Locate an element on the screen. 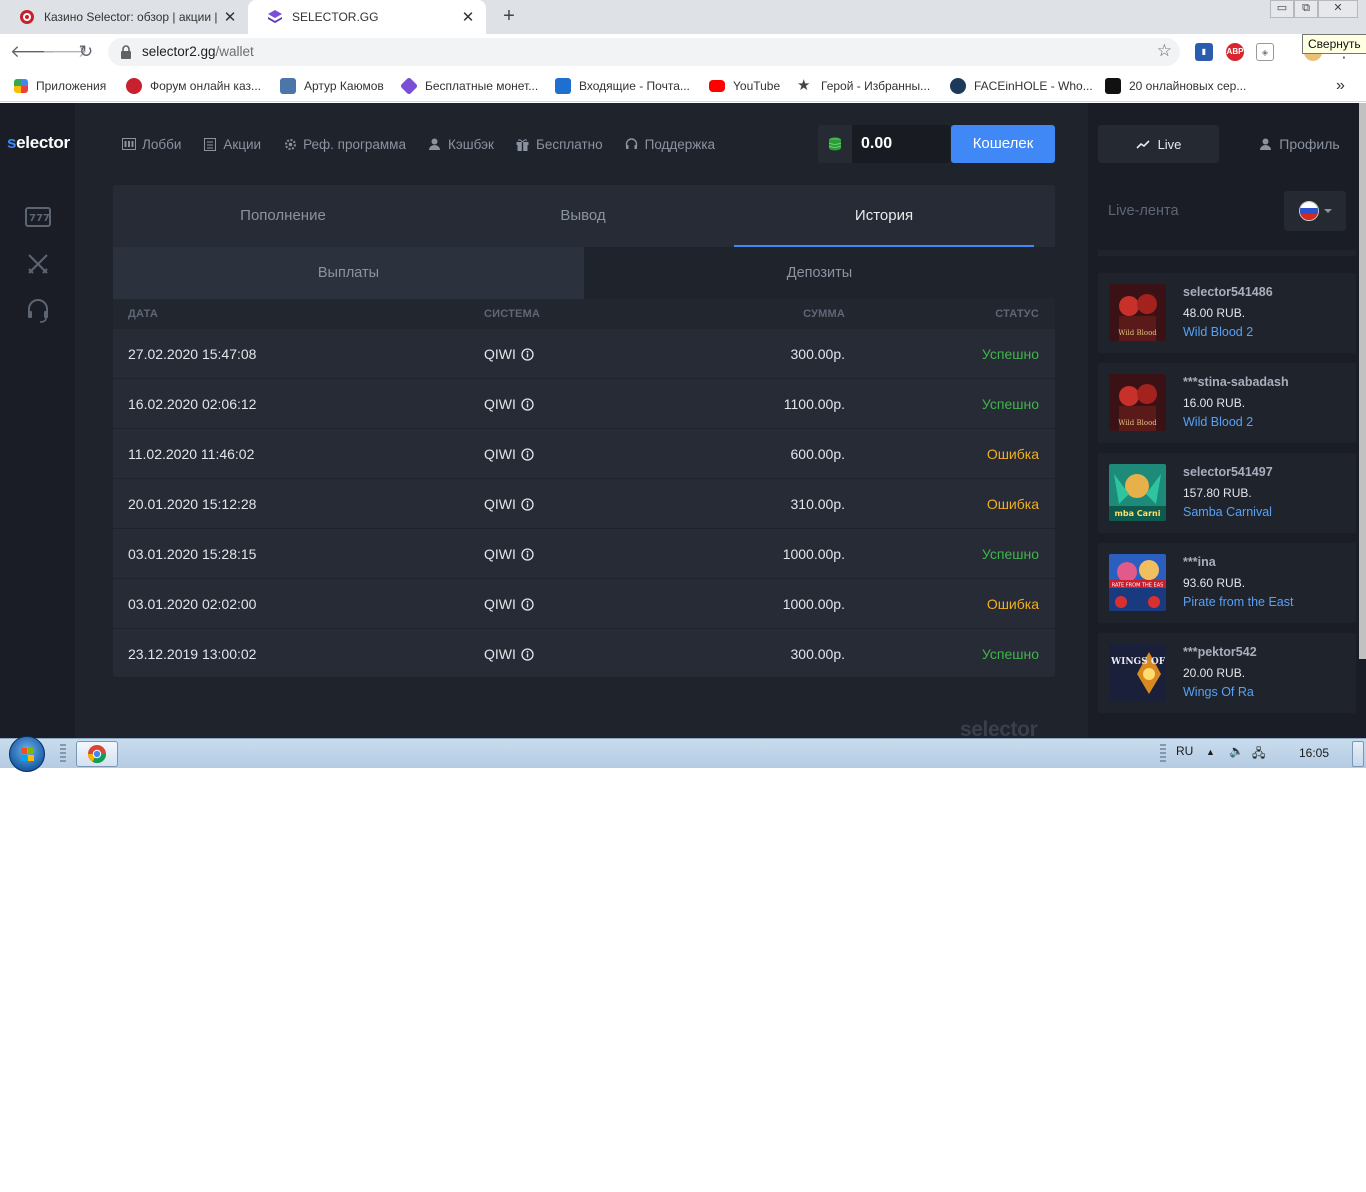  back-icon: 🡐 is located at coordinates (33, 52).